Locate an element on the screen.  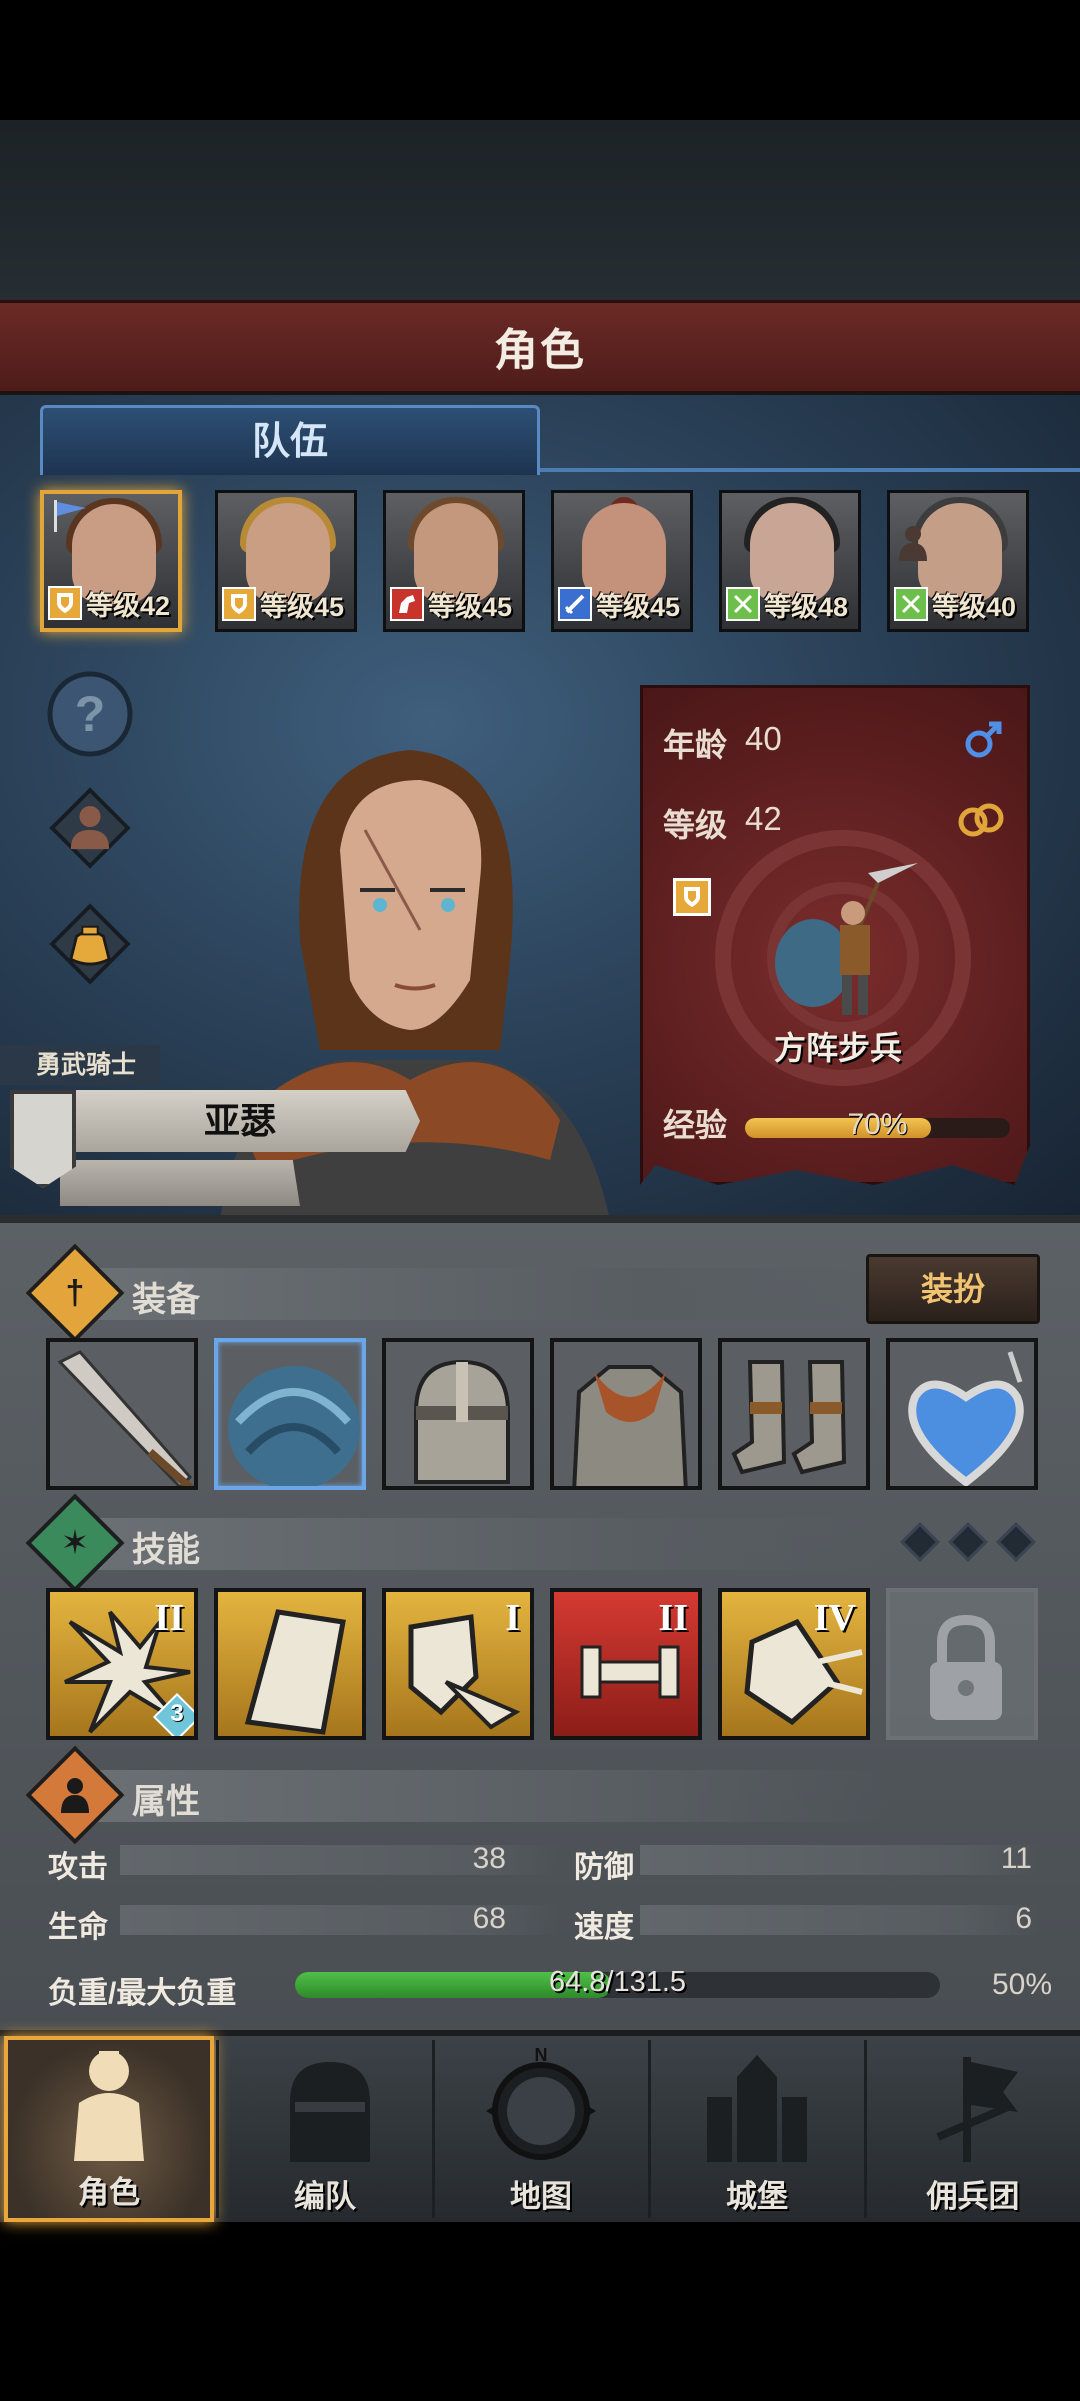
unit-figure is located at coordinates (846, 939).